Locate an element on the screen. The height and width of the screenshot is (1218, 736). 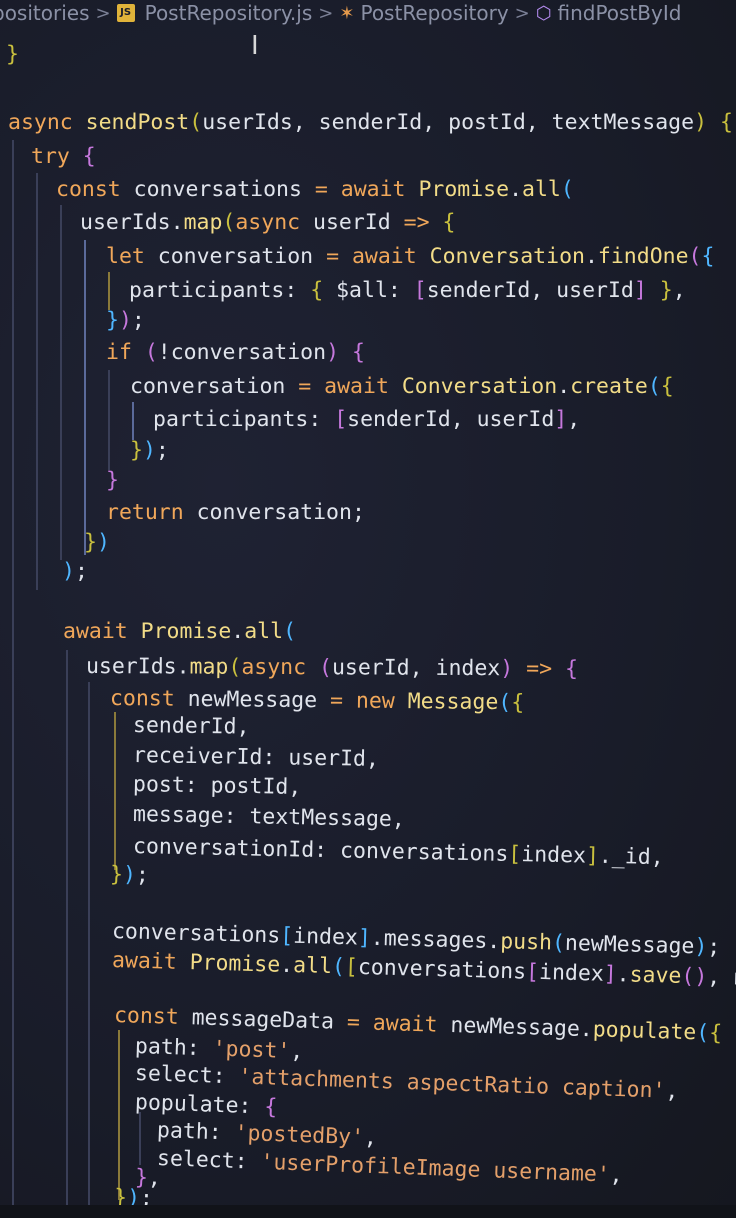
code-token: conversations is located at coordinates (442, 969).